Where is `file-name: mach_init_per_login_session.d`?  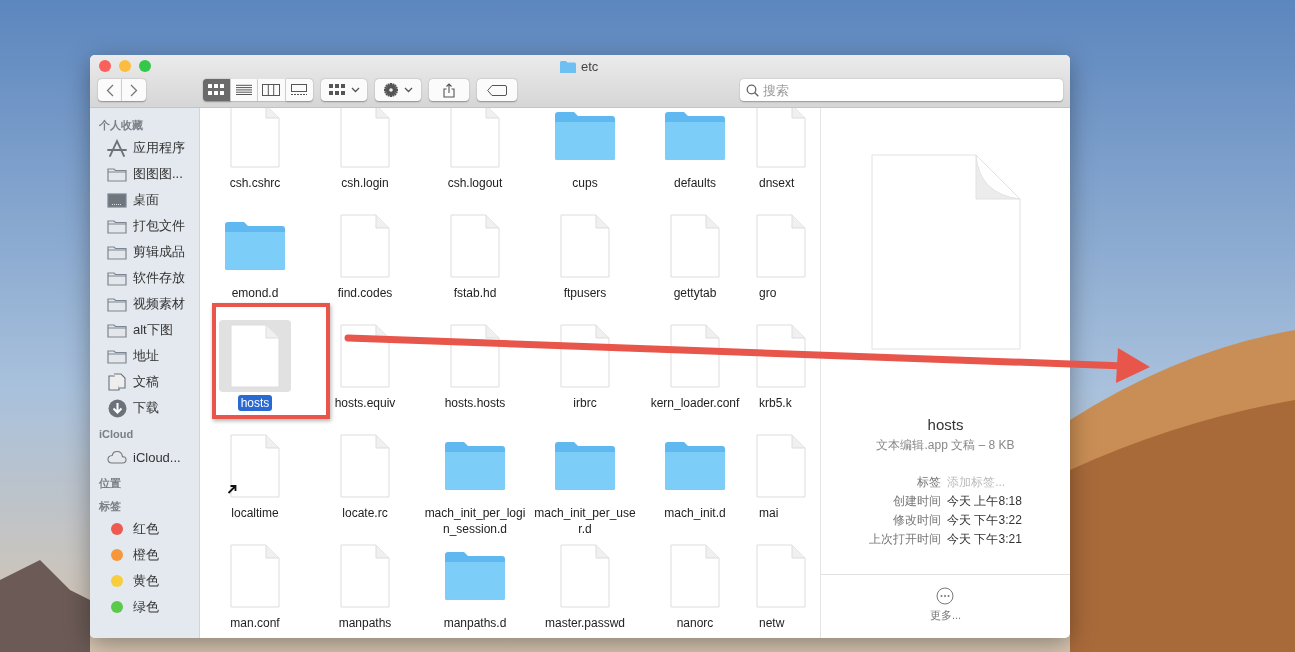 file-name: mach_init_per_login_session.d is located at coordinates (475, 521).